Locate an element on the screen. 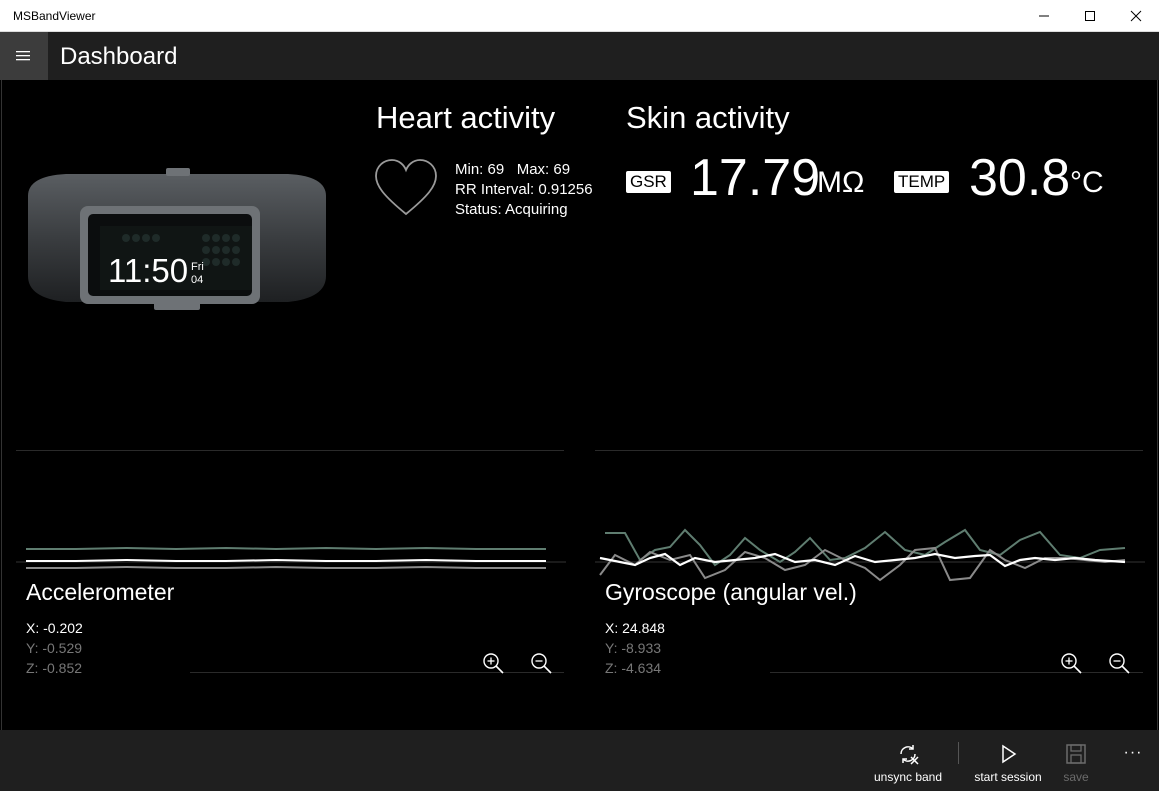 The height and width of the screenshot is (791, 1159). unsync-band-label: unsync band is located at coordinates (908, 777).